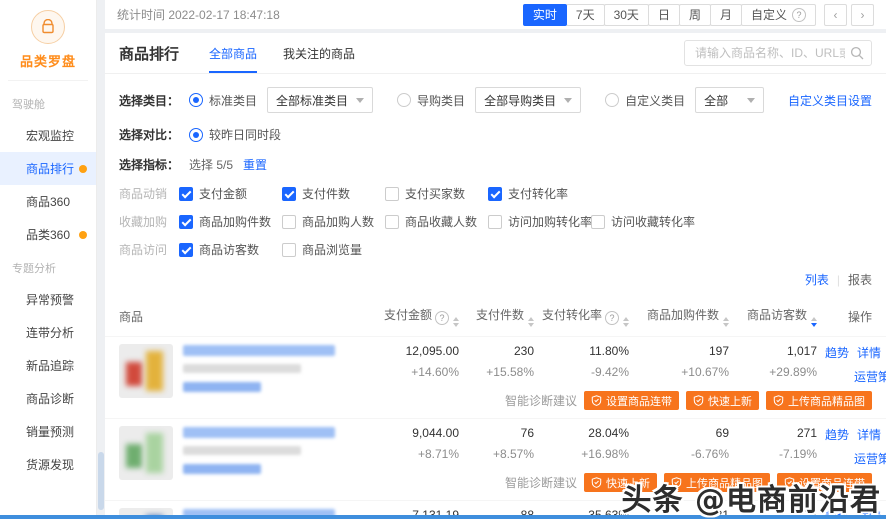 This screenshot has height=519, width=886. Describe the element at coordinates (773, 316) in the screenshot. I see `column-header-商品访客数: 商品访客数` at that location.